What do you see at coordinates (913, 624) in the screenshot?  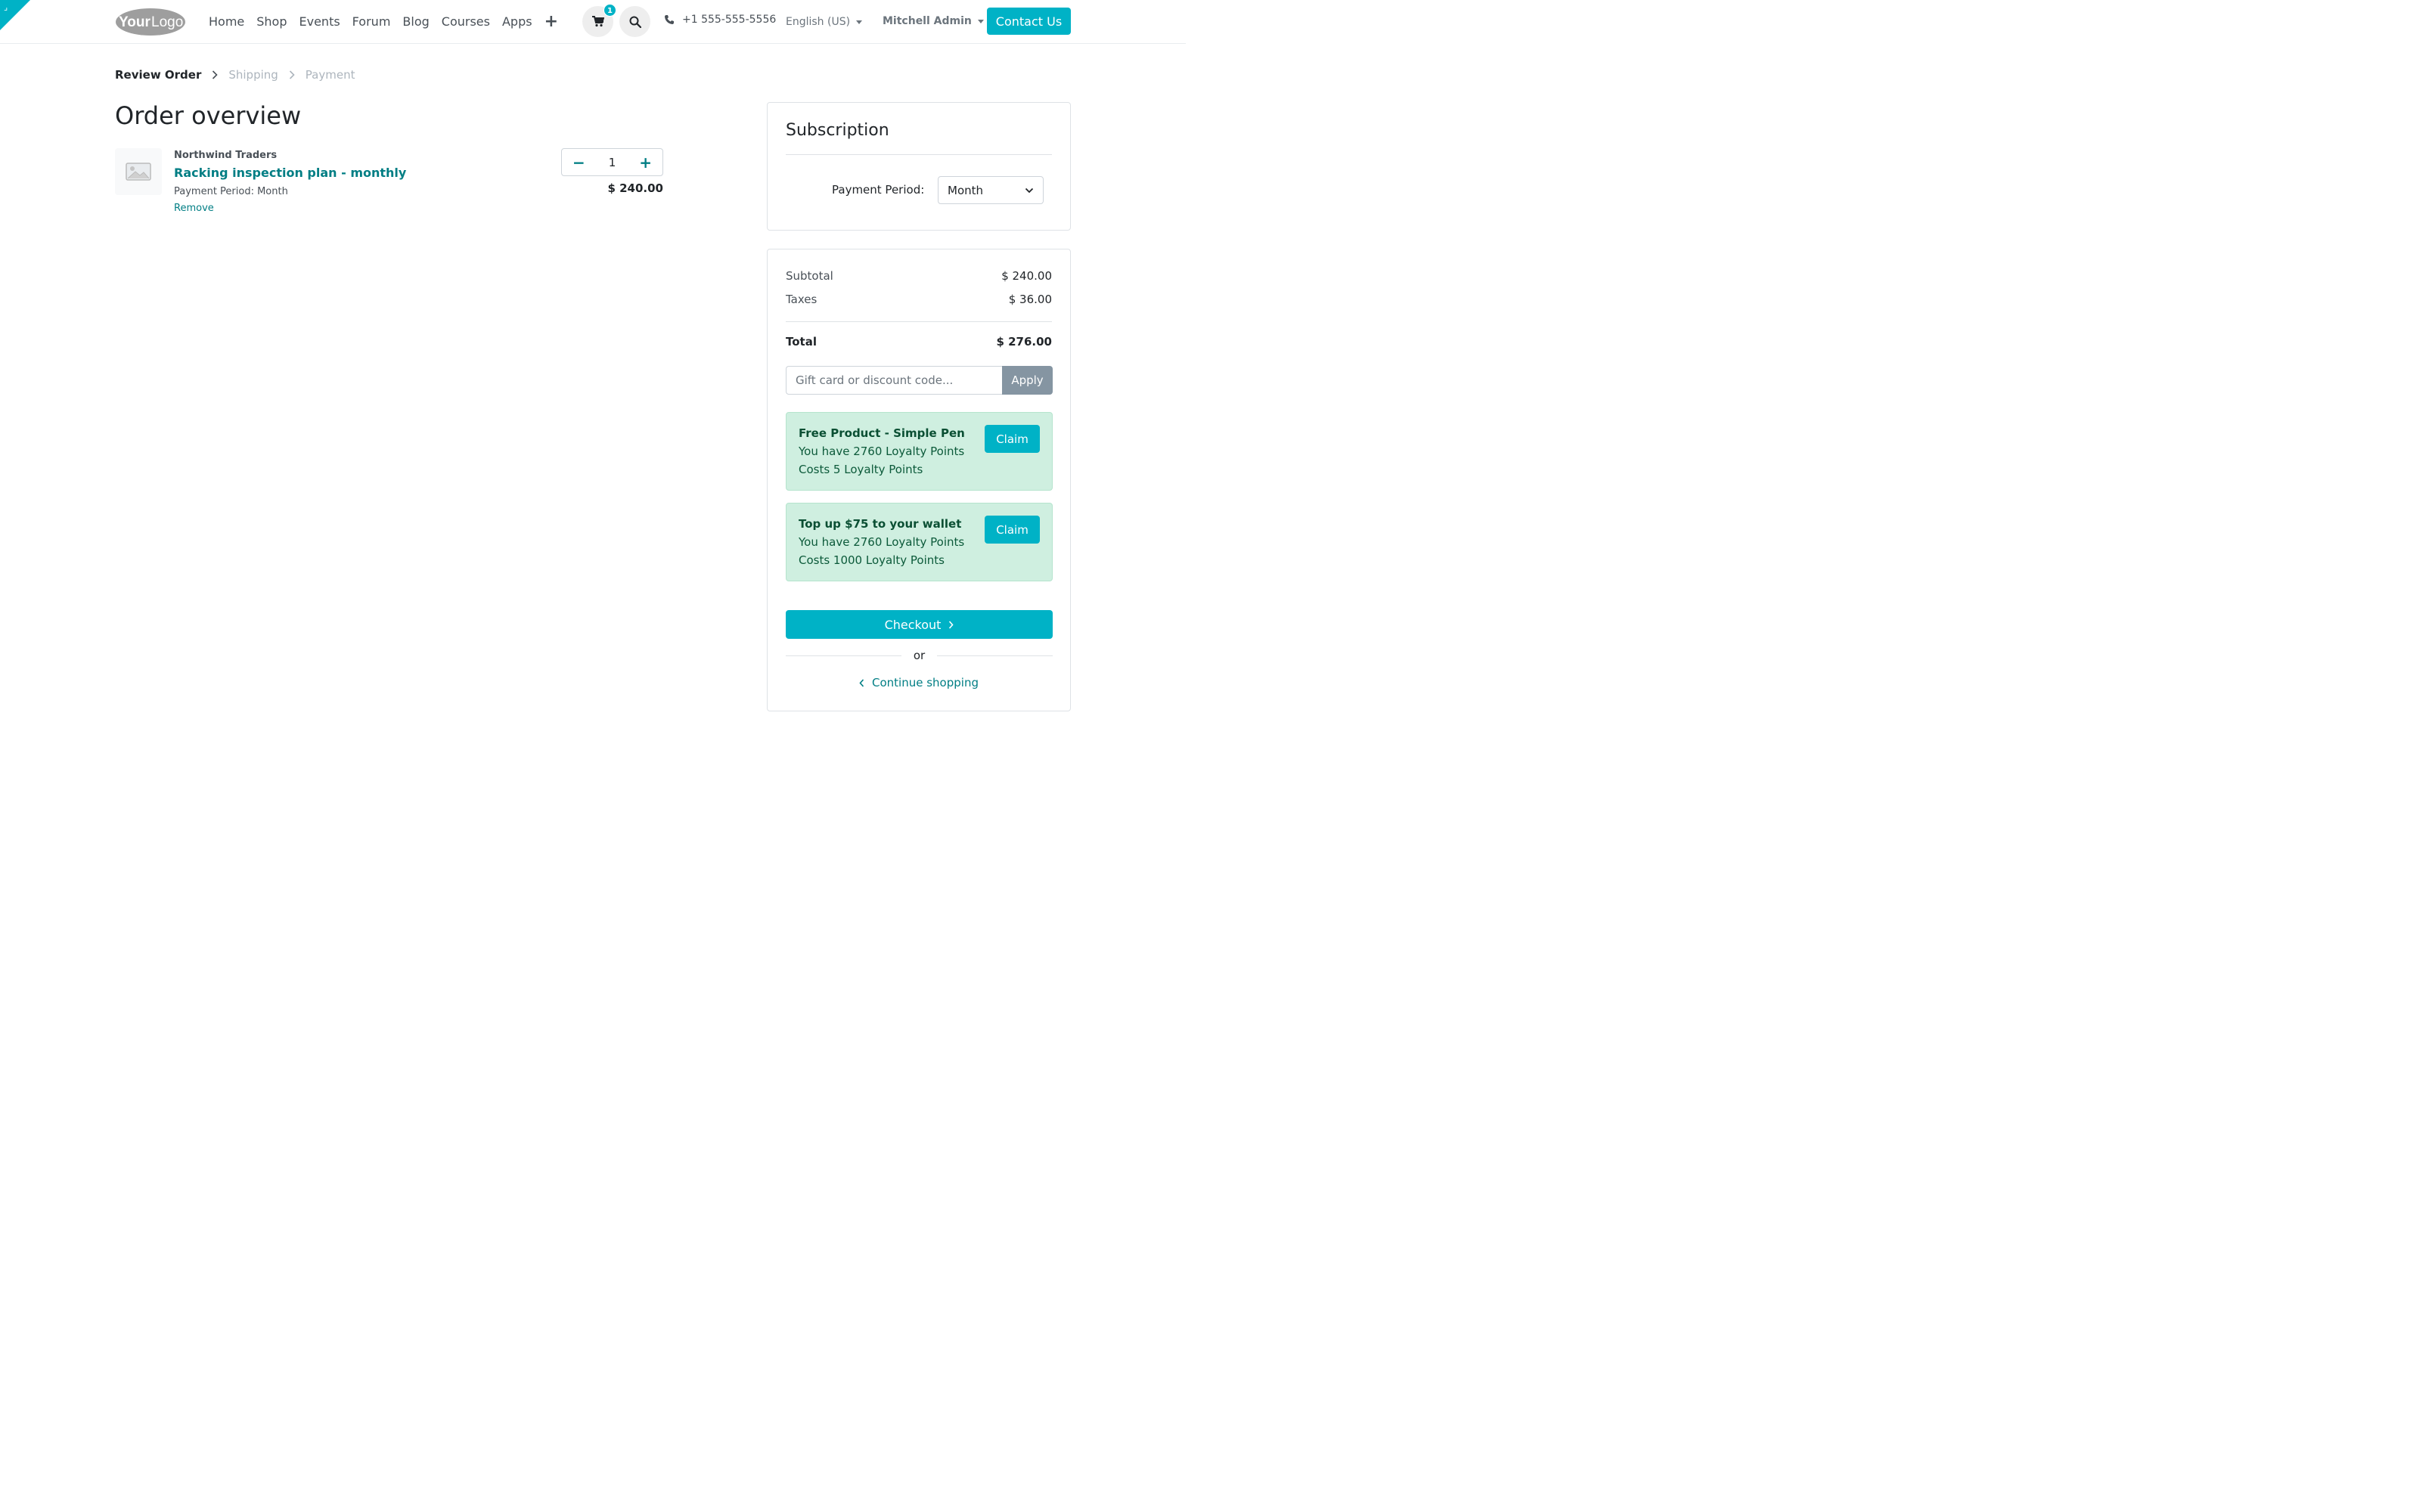 I see `checkout-label: Checkout` at bounding box center [913, 624].